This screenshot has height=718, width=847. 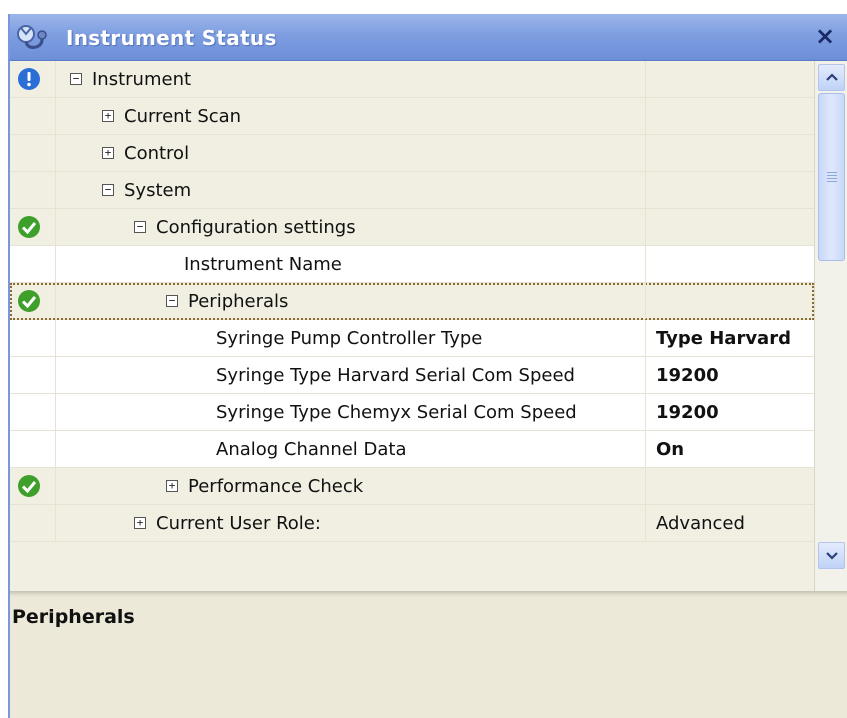 What do you see at coordinates (158, 190) in the screenshot?
I see `tree-row-label: System` at bounding box center [158, 190].